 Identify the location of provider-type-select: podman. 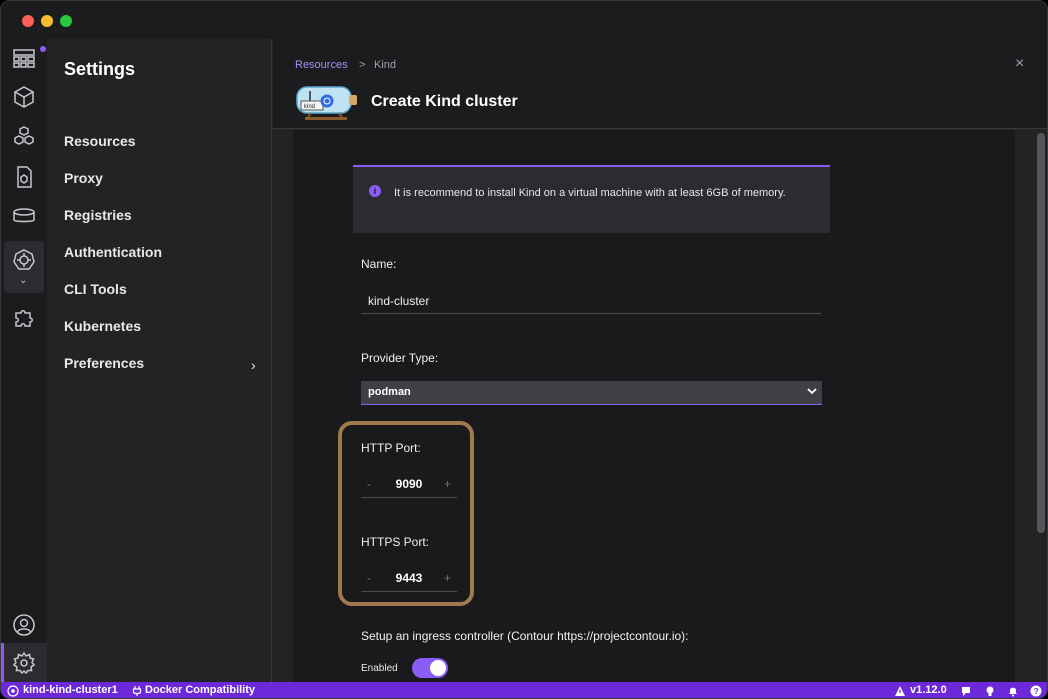
(591, 393).